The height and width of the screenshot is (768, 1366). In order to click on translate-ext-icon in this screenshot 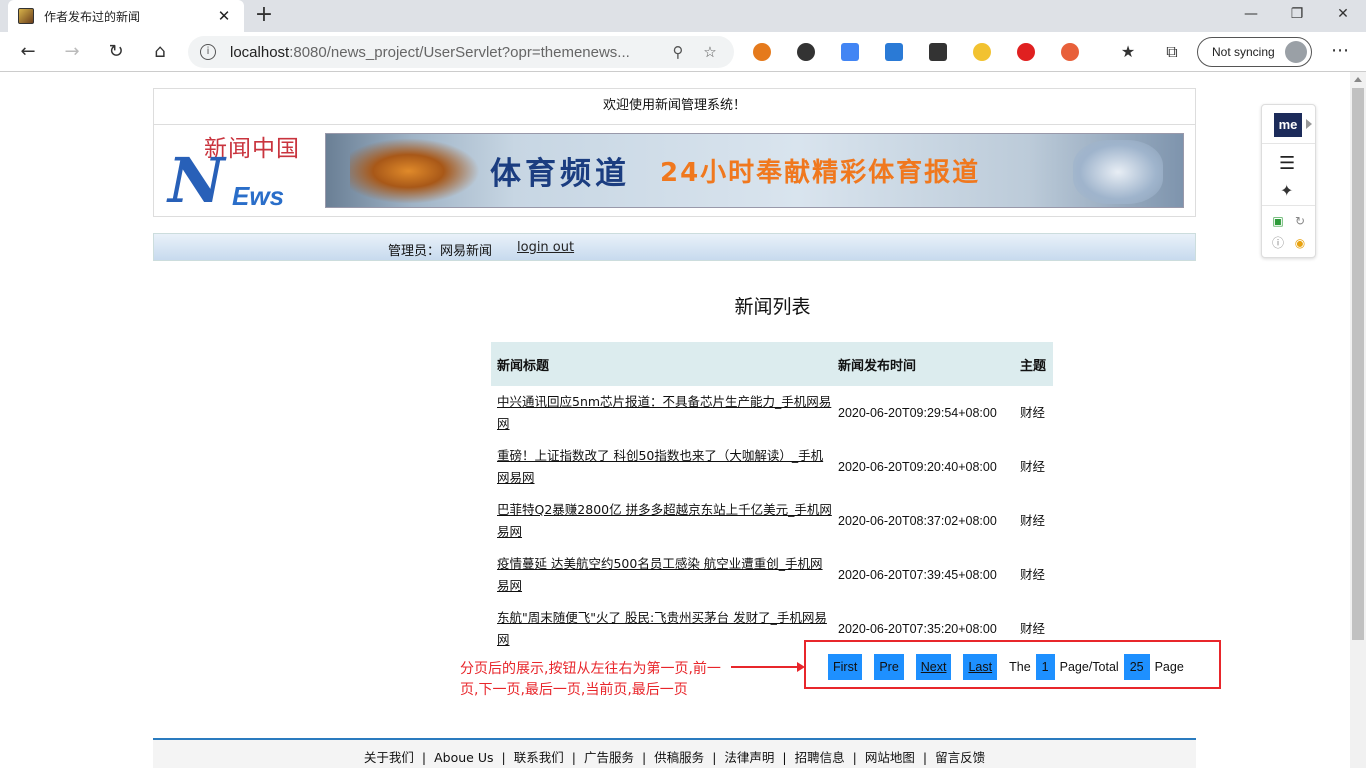, I will do `click(850, 52)`.